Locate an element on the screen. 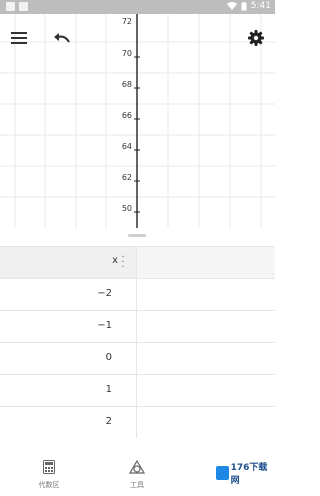 The height and width of the screenshot is (496, 320). table-cell-x: −1 is located at coordinates (104, 325).